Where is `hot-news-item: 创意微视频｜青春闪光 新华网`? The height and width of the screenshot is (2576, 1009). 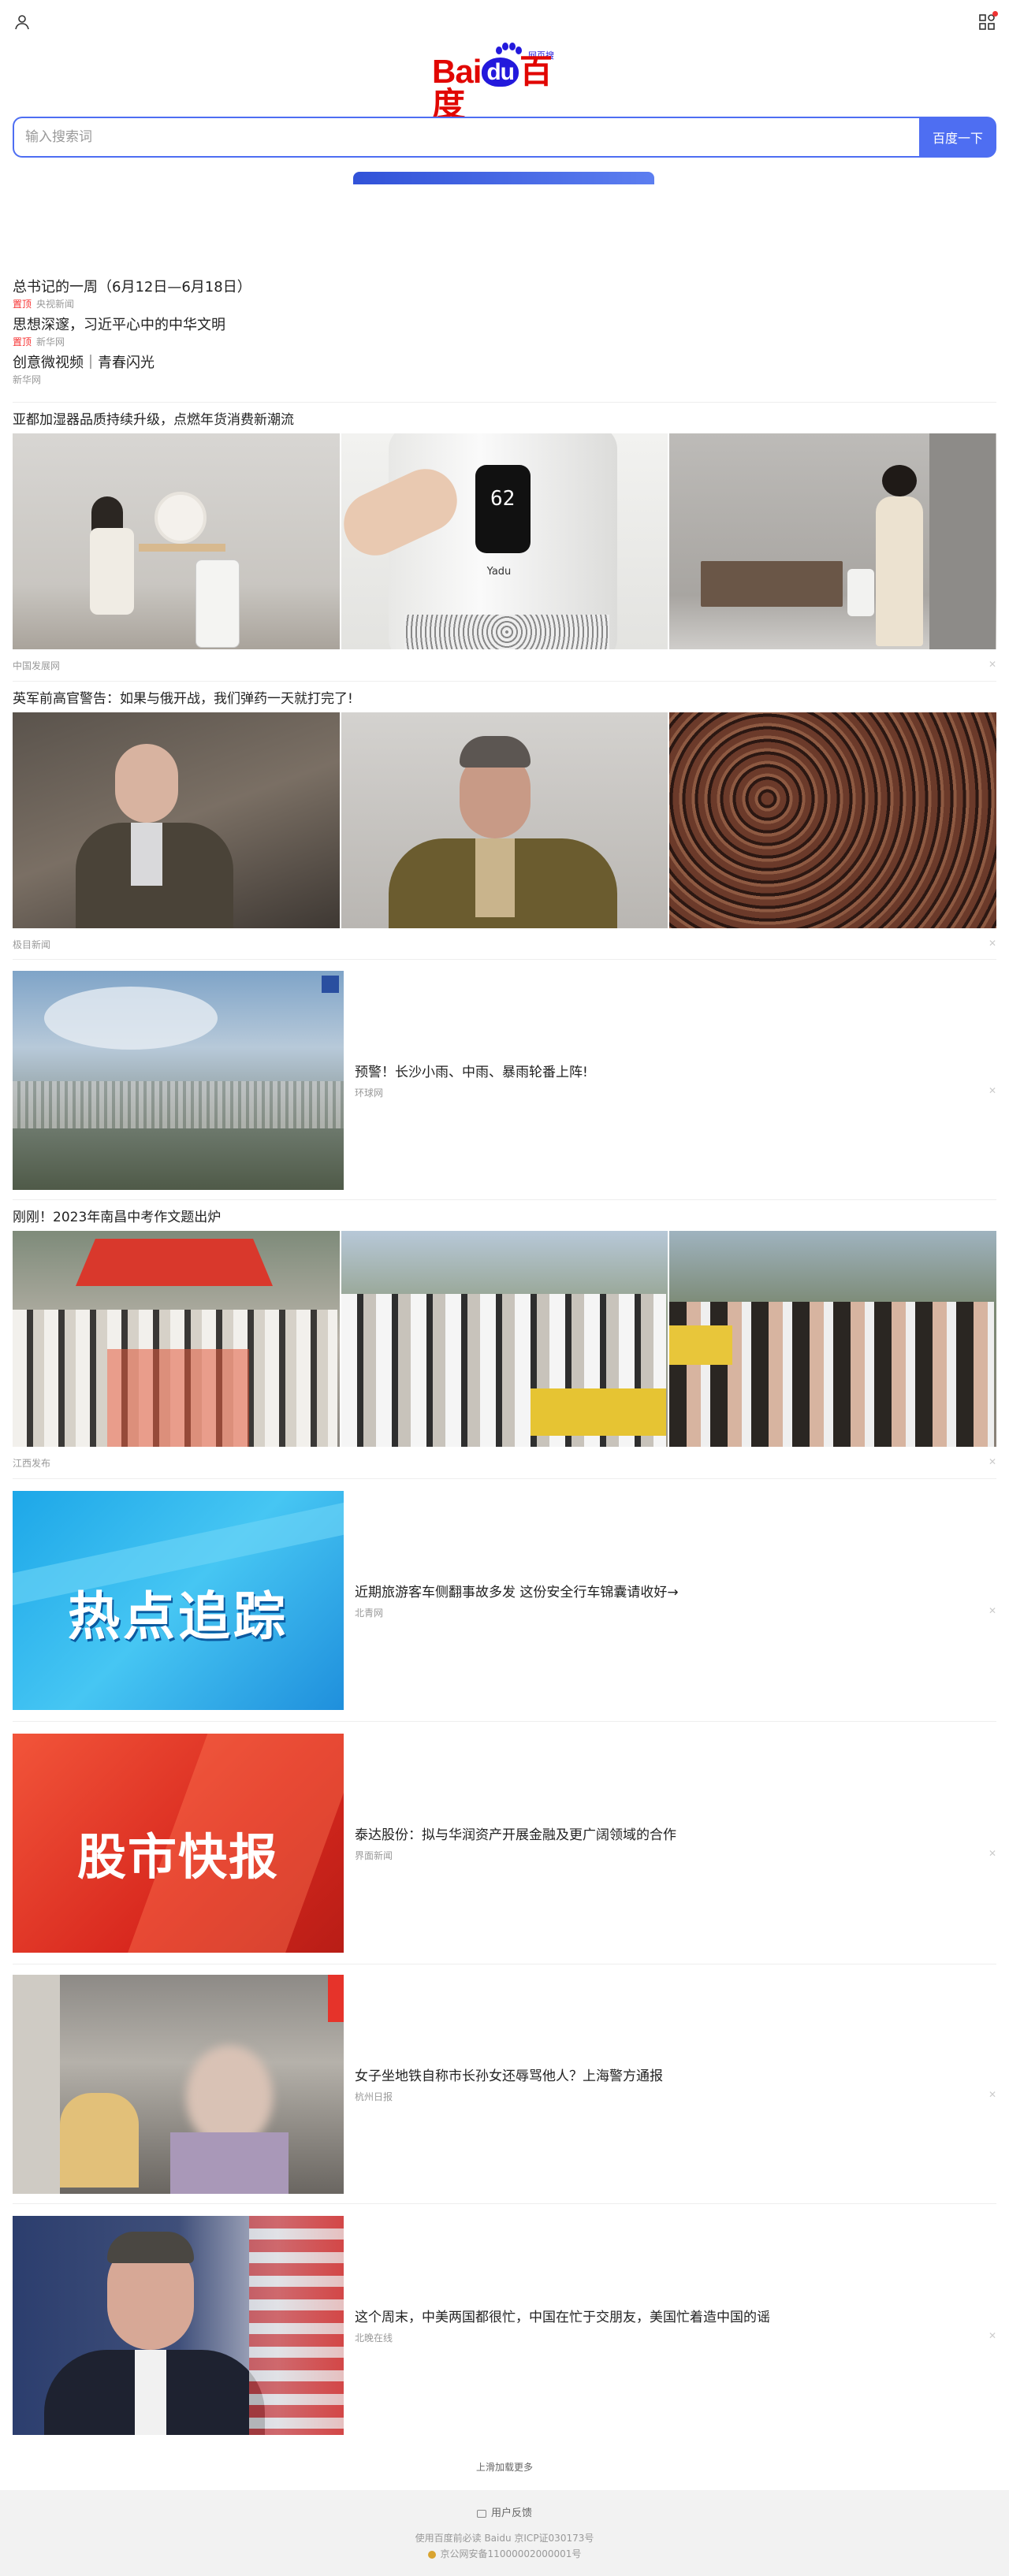
hot-news-item: 创意微视频｜青春闪光 新华网 is located at coordinates (504, 369).